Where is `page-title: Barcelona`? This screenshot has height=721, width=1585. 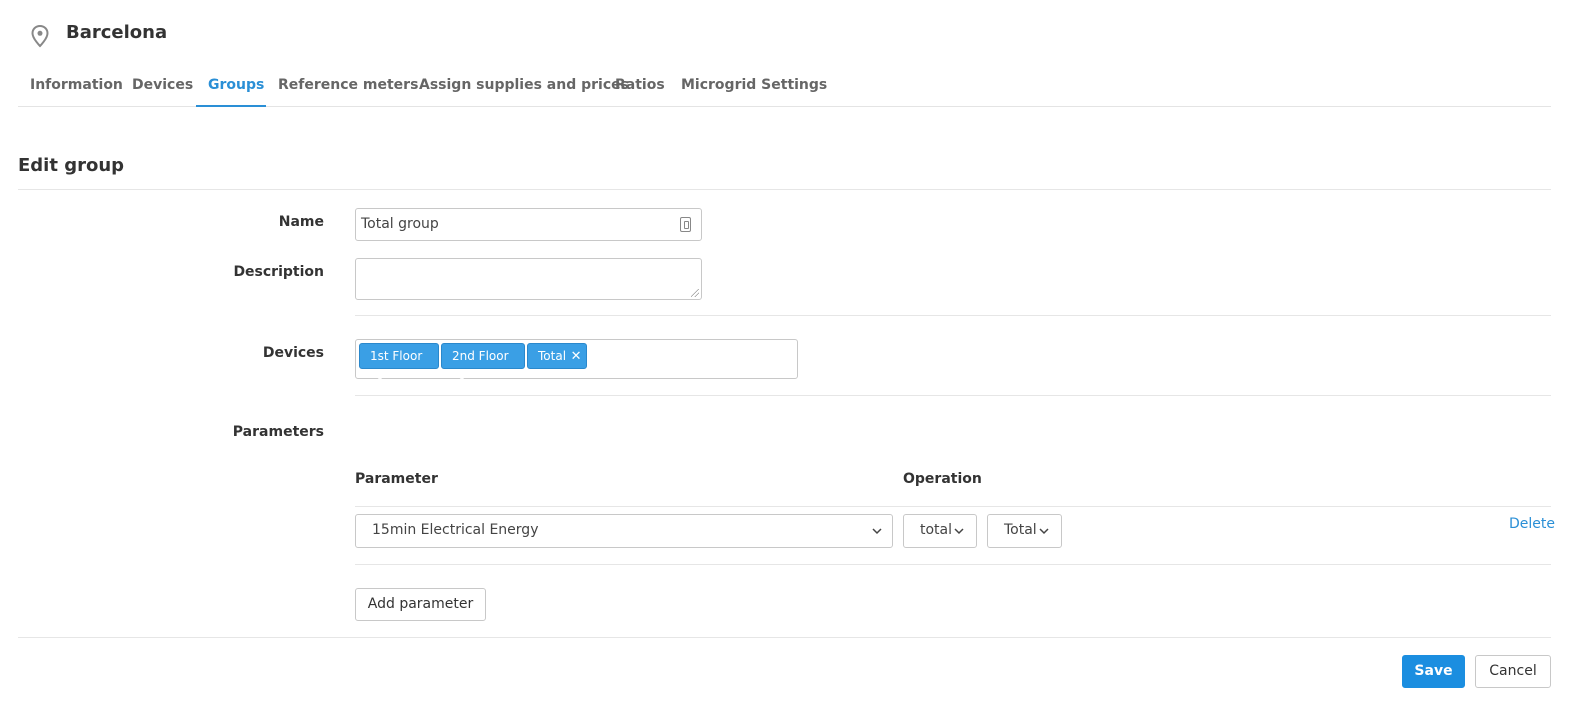 page-title: Barcelona is located at coordinates (117, 32).